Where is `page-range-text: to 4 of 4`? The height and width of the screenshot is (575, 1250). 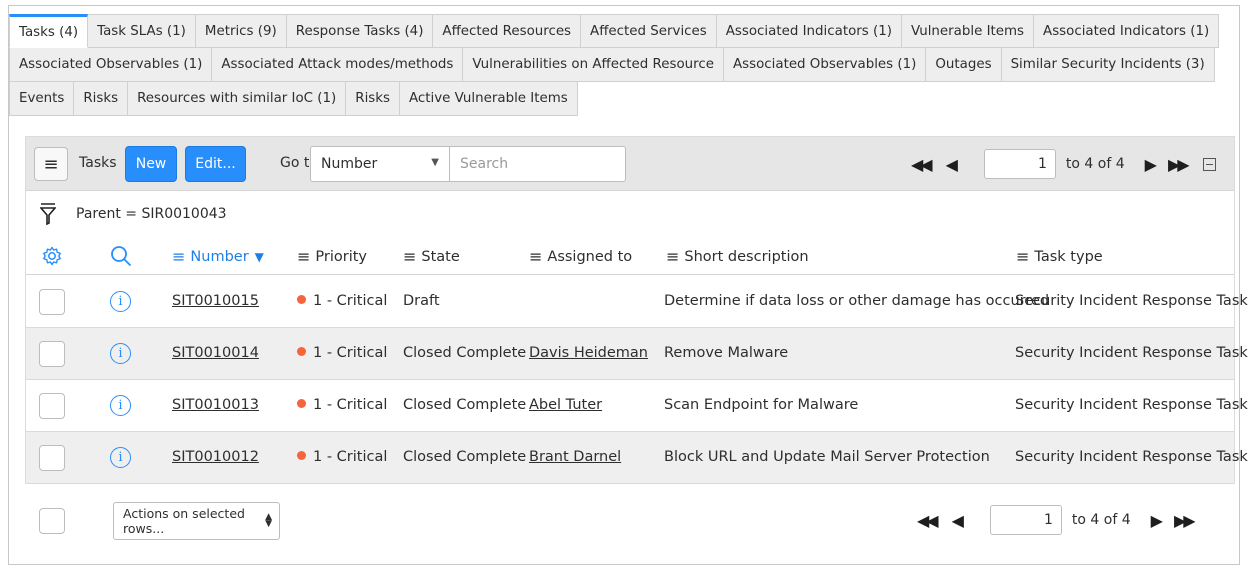 page-range-text: to 4 of 4 is located at coordinates (1101, 520).